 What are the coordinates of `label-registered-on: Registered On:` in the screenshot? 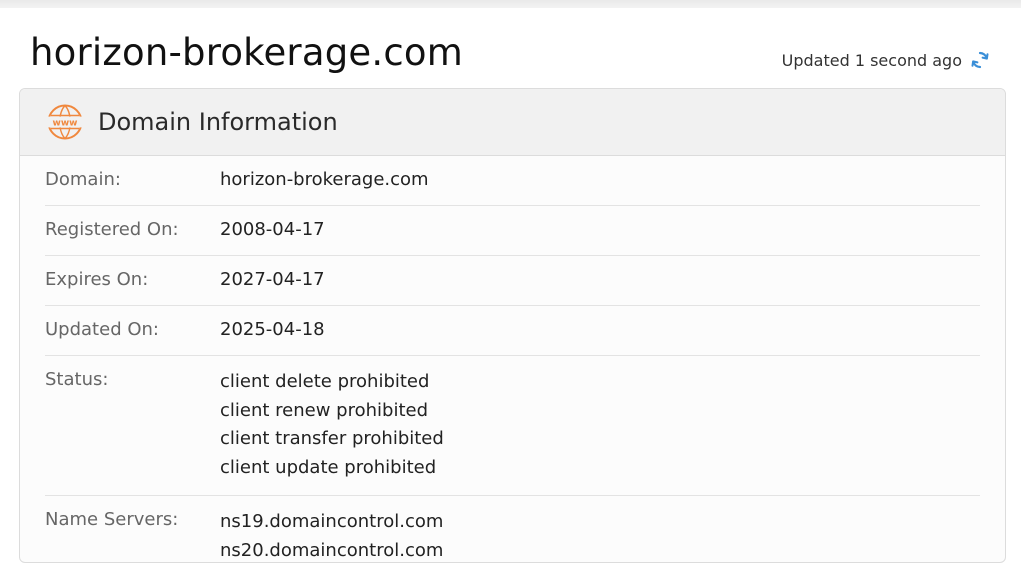 It's located at (112, 229).